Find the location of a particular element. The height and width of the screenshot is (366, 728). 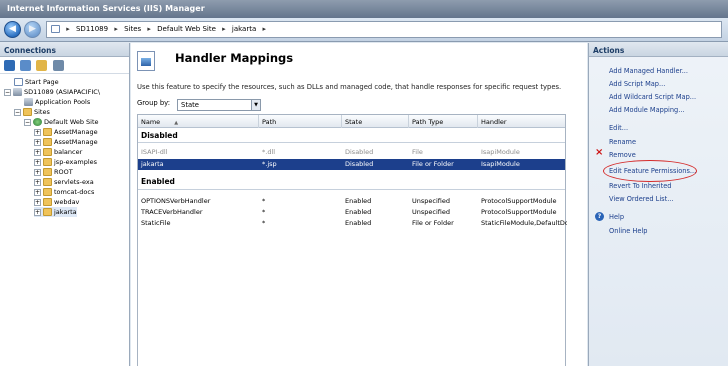

tree-server: − SD11089 (ASIAPACIFIC\ is located at coordinates (52, 92).